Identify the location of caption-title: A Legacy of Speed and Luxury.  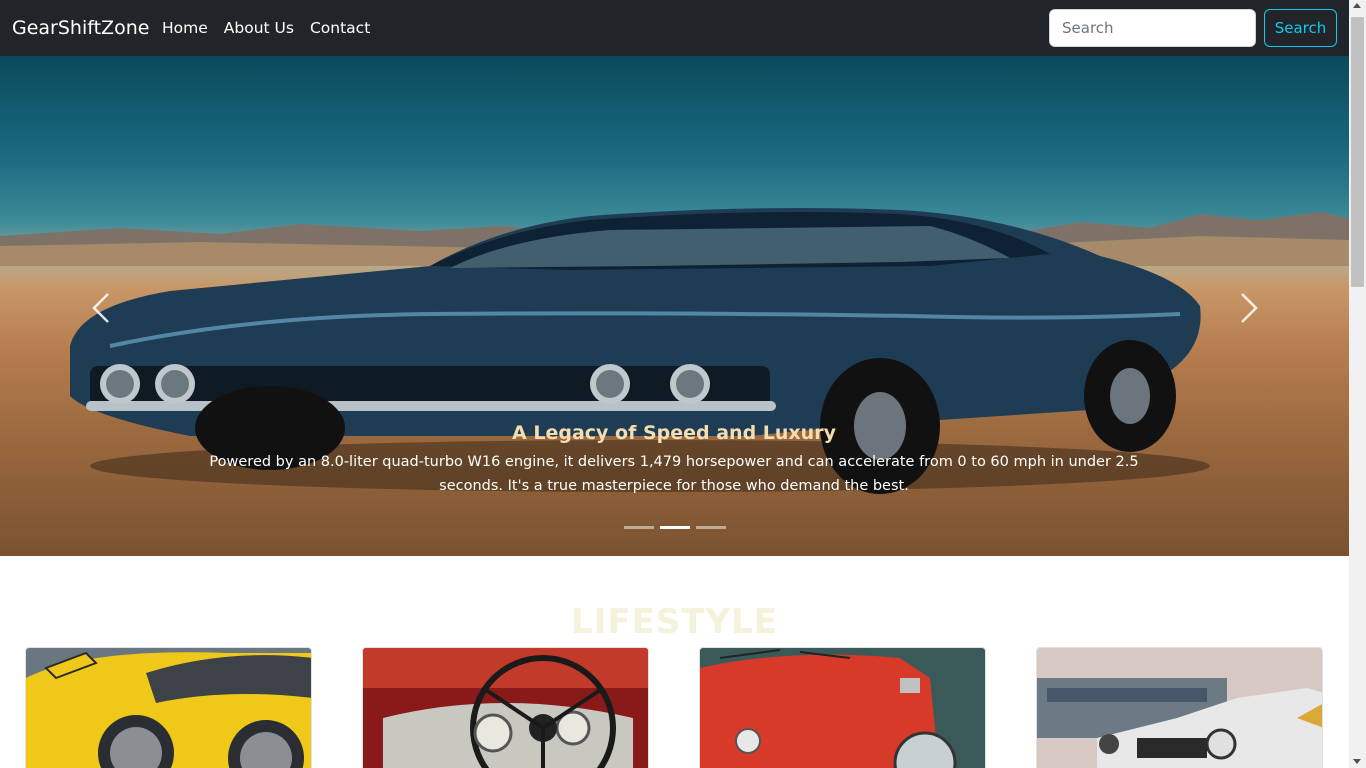
(674, 433).